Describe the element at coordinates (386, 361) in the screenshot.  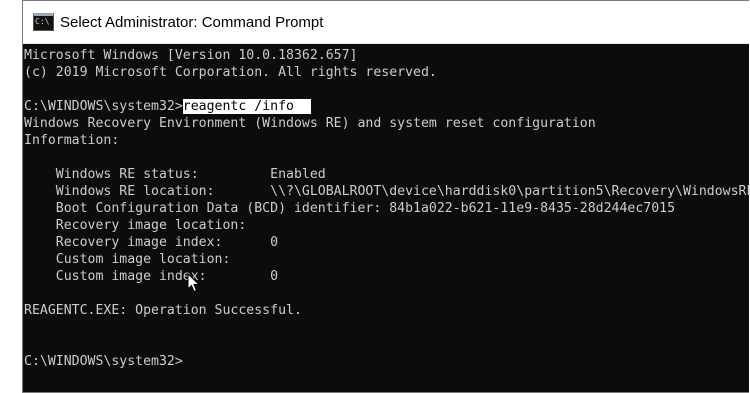
I see `console-prompt-line: C:\WINDOWS\system32>` at that location.